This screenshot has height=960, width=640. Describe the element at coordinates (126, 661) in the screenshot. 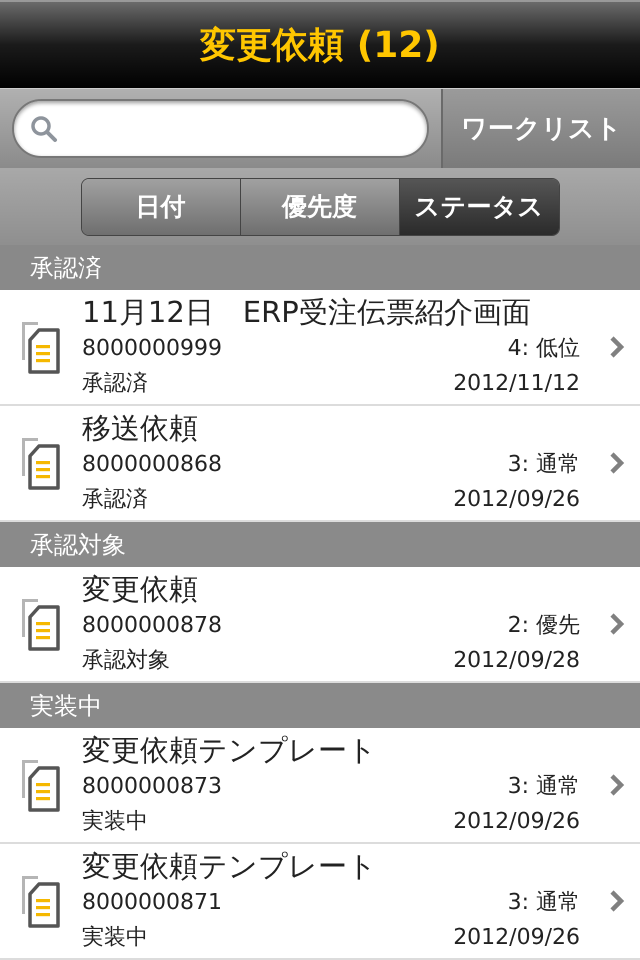

I see `status-label: 承認対象` at that location.